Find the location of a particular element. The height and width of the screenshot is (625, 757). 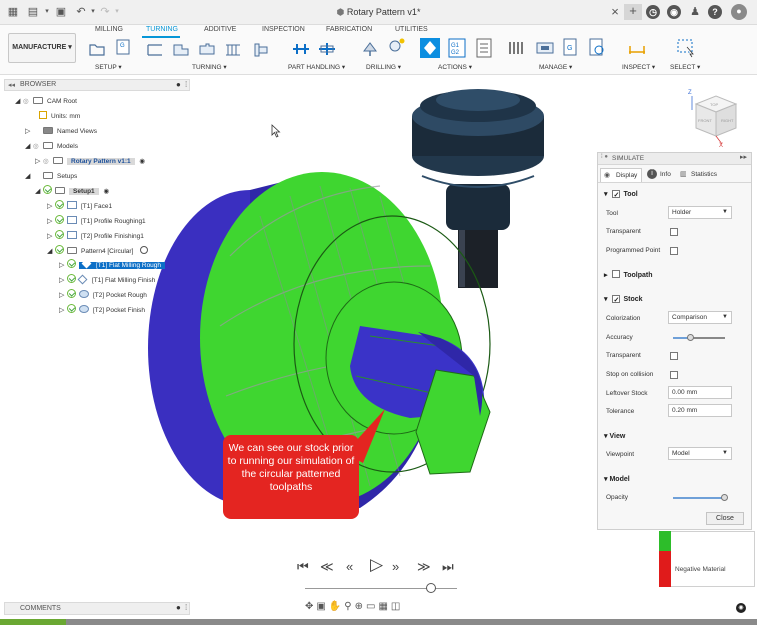

drill-icon is located at coordinates (370, 48).